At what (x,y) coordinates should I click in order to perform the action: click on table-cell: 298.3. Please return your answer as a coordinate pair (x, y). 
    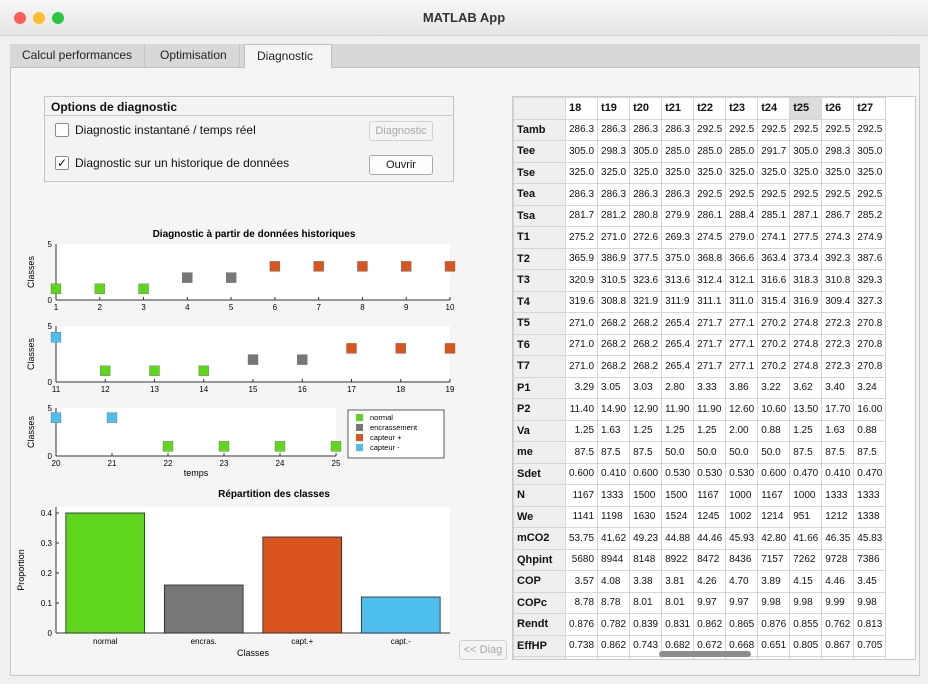
    Looking at the image, I should click on (838, 151).